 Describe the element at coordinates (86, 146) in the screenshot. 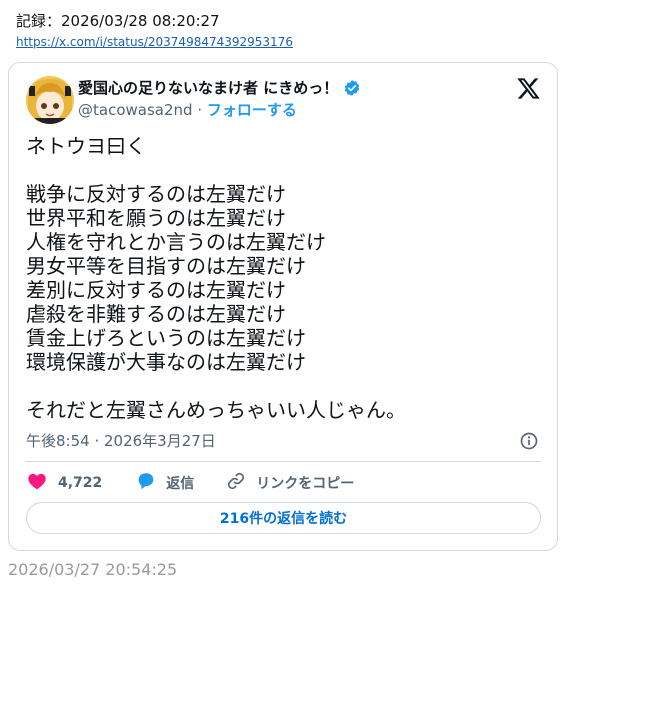

I see `tweet-line: ネトウヨ曰く` at that location.